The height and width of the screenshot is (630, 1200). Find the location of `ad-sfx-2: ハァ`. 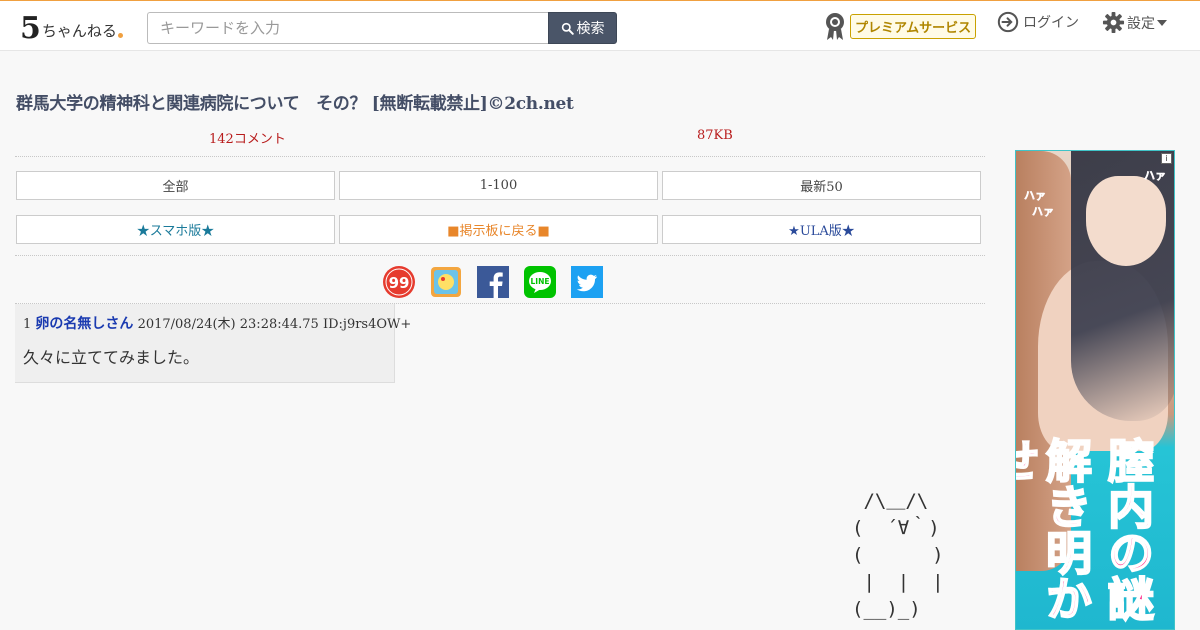

ad-sfx-2: ハァ is located at coordinates (1043, 212).